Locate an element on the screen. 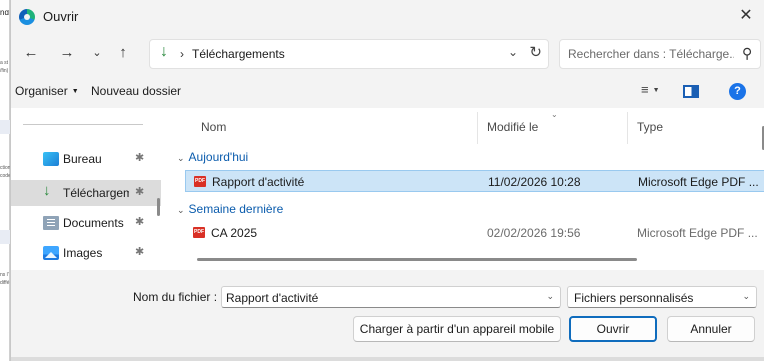 Image resolution: width=764 pixels, height=361 pixels. images-icon is located at coordinates (51, 253).